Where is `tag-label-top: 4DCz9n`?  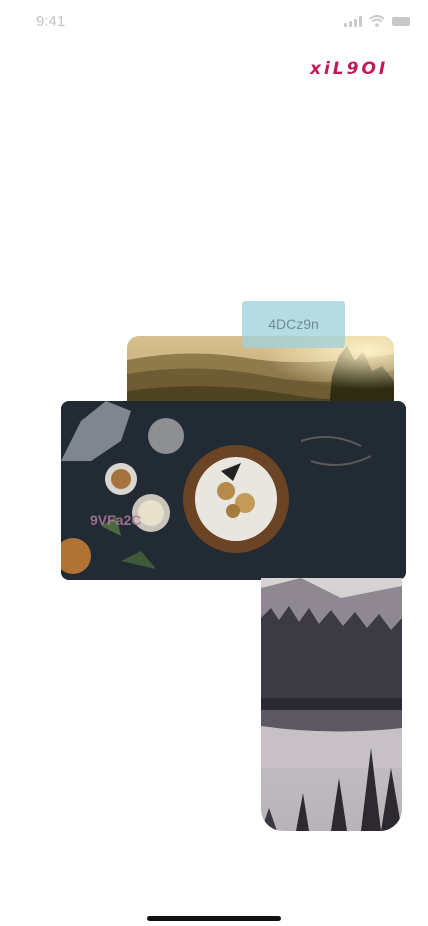
tag-label-top: 4DCz9n is located at coordinates (293, 324).